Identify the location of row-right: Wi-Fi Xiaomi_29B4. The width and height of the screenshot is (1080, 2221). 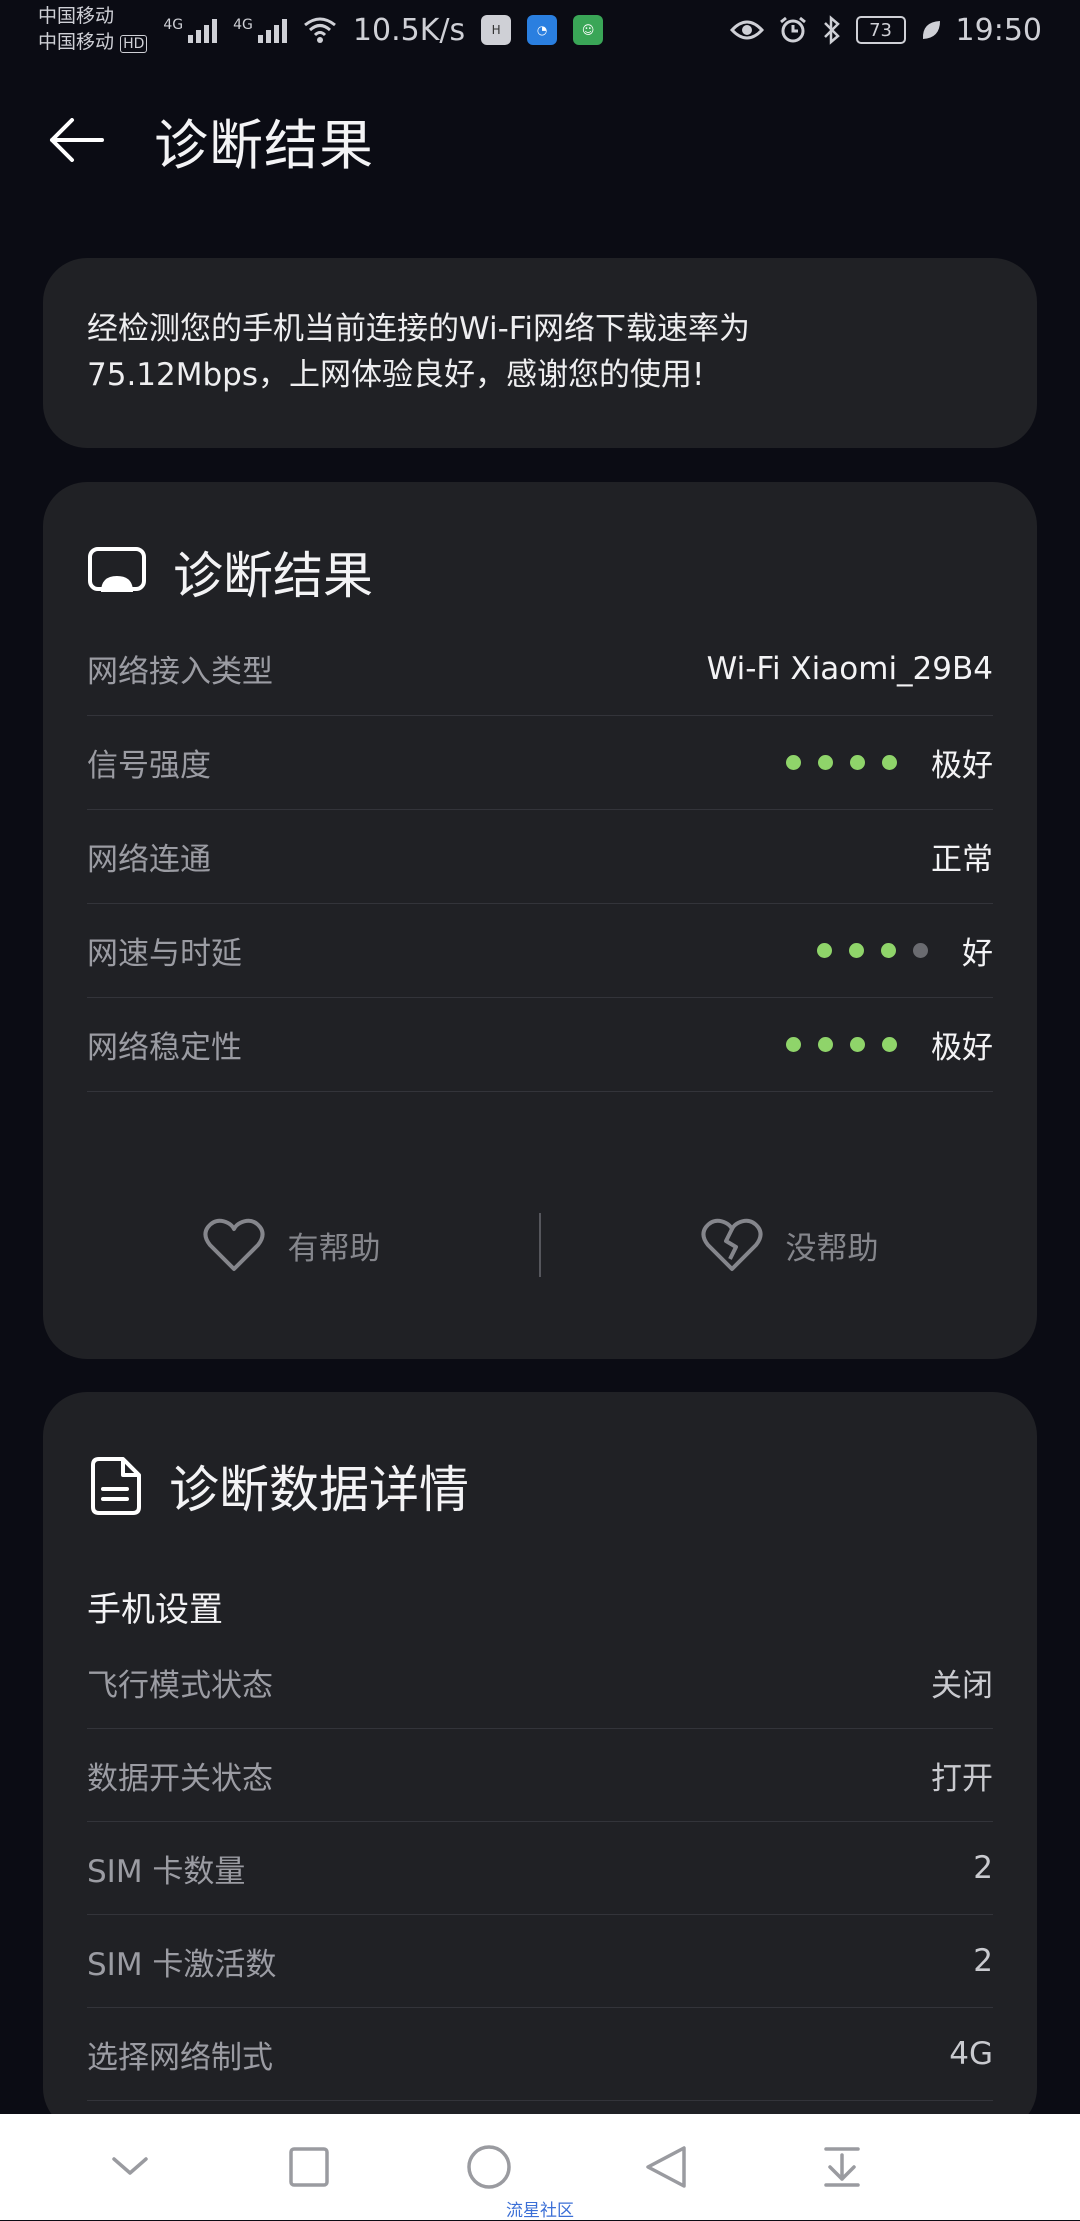
(850, 669).